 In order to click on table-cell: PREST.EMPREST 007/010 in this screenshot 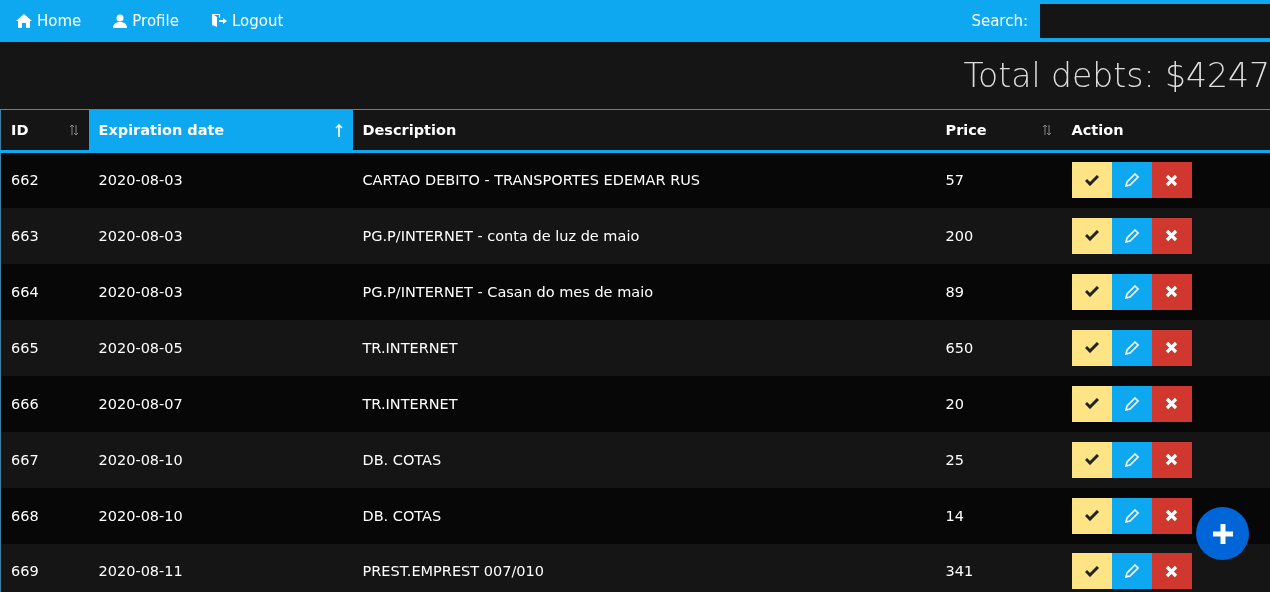, I will do `click(644, 567)`.